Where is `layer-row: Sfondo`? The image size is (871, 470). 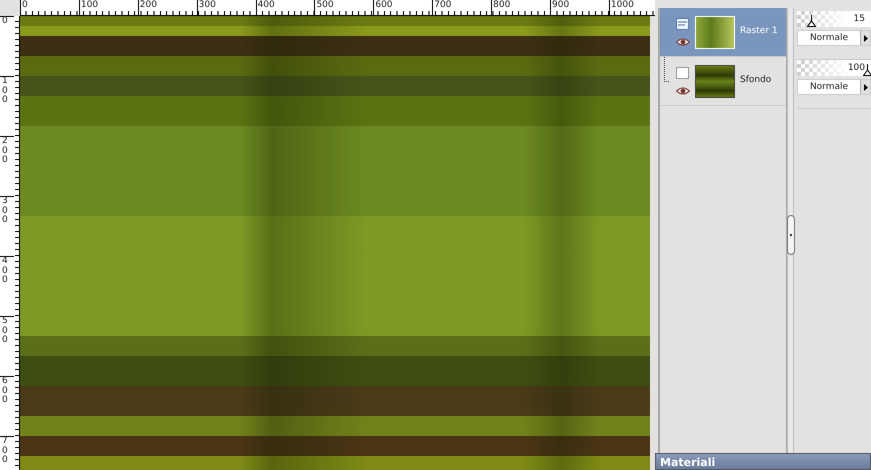
layer-row: Sfondo is located at coordinates (723, 81).